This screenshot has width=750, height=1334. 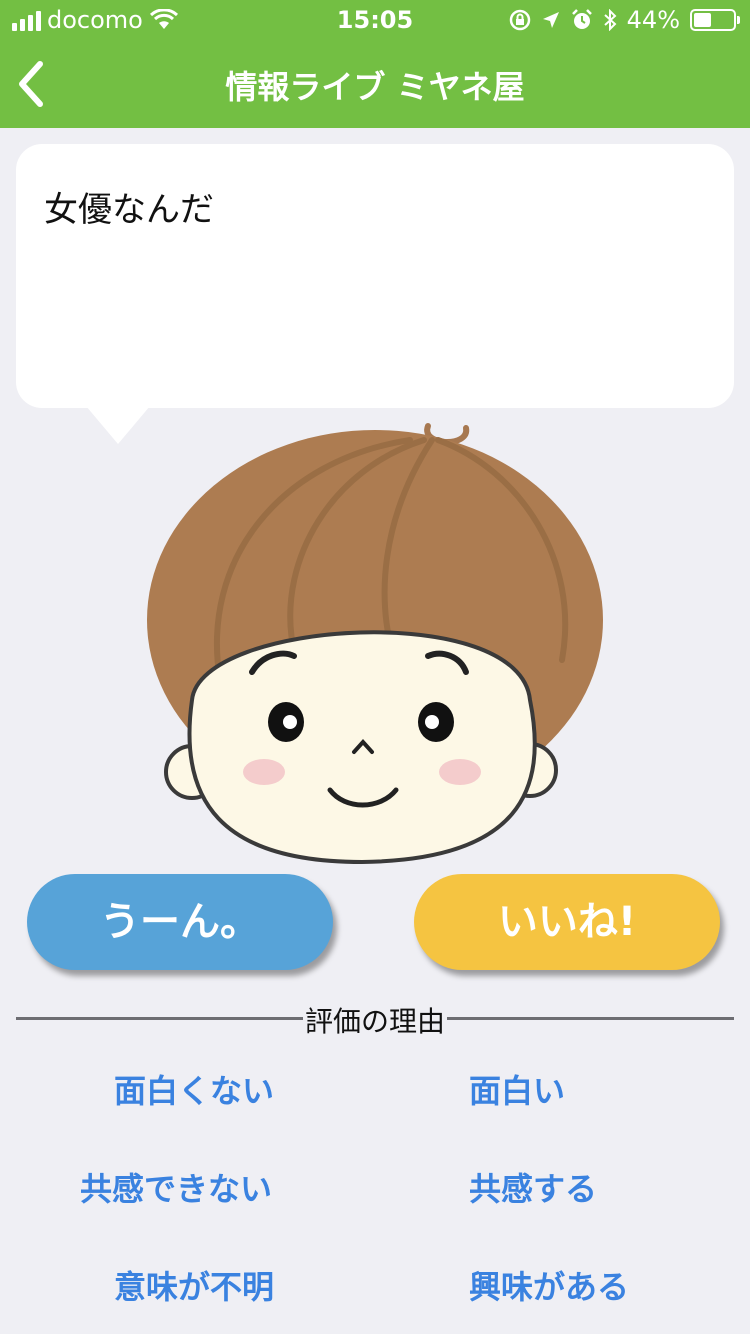 I want to click on reason-cannot-relate: 共感できない, so click(x=176, y=1187).